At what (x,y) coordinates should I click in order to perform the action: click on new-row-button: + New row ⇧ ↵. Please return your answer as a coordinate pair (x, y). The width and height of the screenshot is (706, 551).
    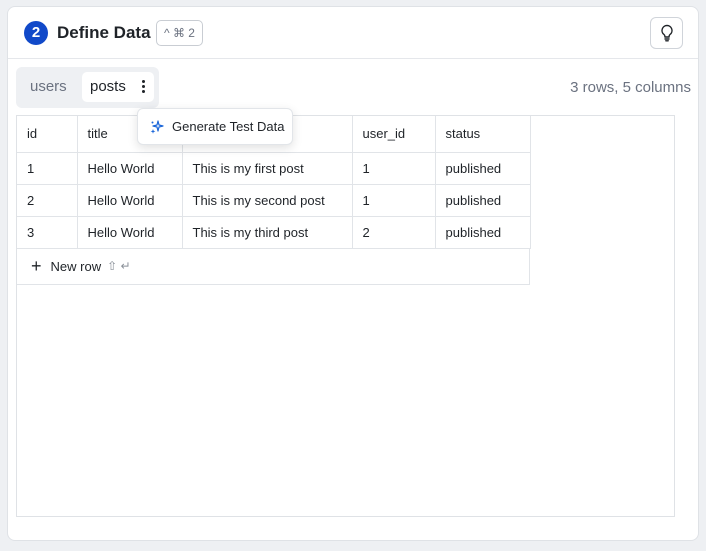
    Looking at the image, I should click on (273, 266).